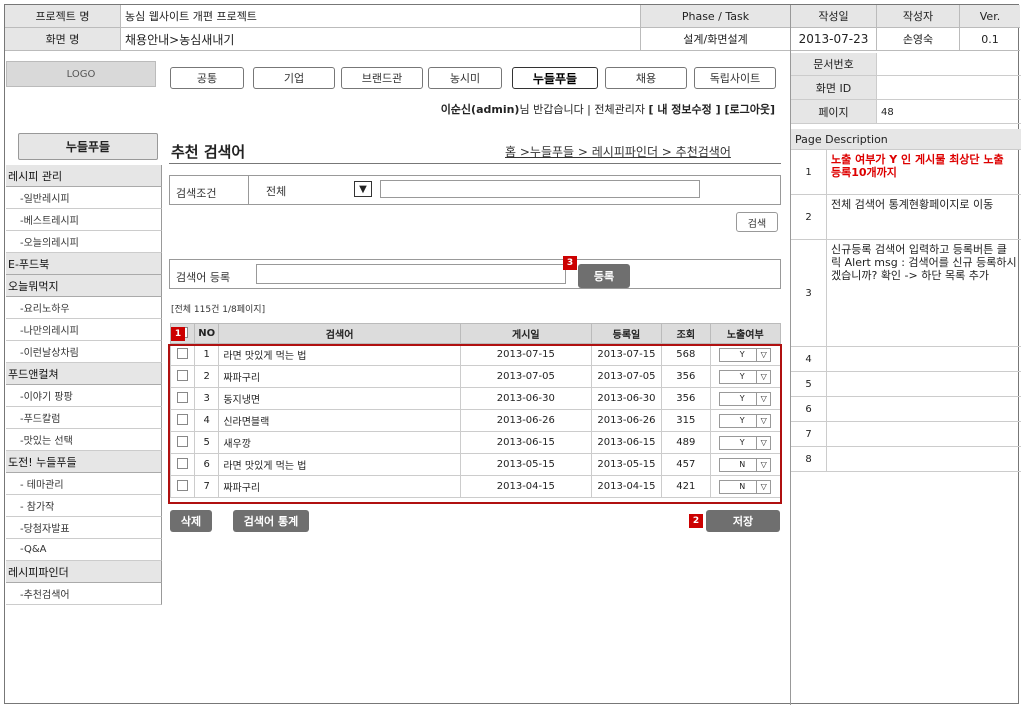 This screenshot has height=708, width=1023. Describe the element at coordinates (917, 166) in the screenshot. I see `desc-text: 노출 여부가 Y 인 게시물 최상단 노출 등록10개까지` at that location.